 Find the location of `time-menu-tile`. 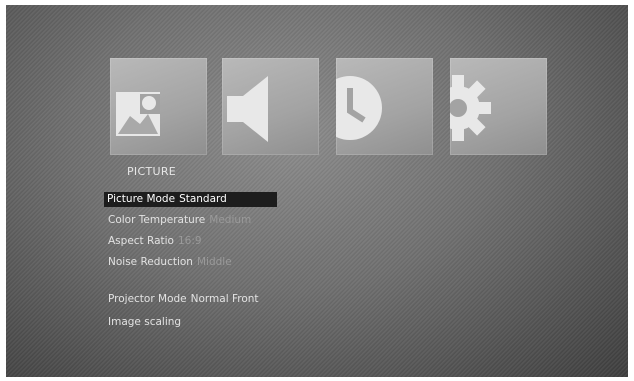

time-menu-tile is located at coordinates (384, 106).